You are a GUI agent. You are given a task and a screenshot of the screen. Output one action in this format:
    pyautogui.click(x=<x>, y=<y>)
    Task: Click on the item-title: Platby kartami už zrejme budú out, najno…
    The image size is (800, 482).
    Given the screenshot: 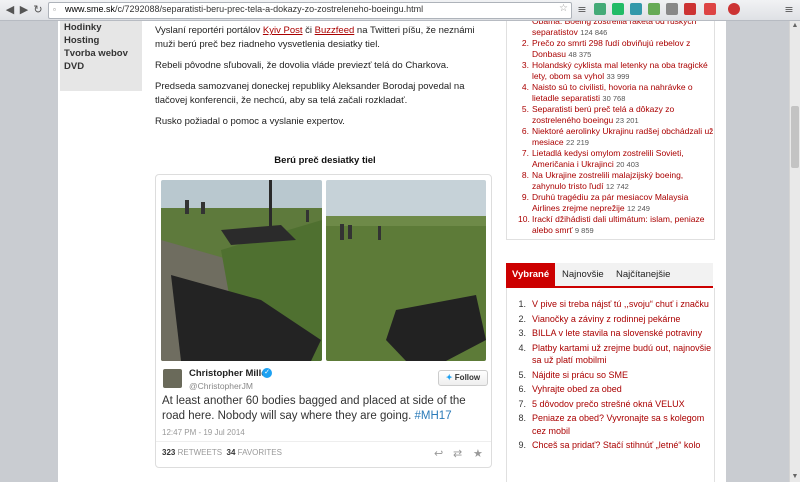 What is the action you would take?
    pyautogui.click(x=621, y=354)
    